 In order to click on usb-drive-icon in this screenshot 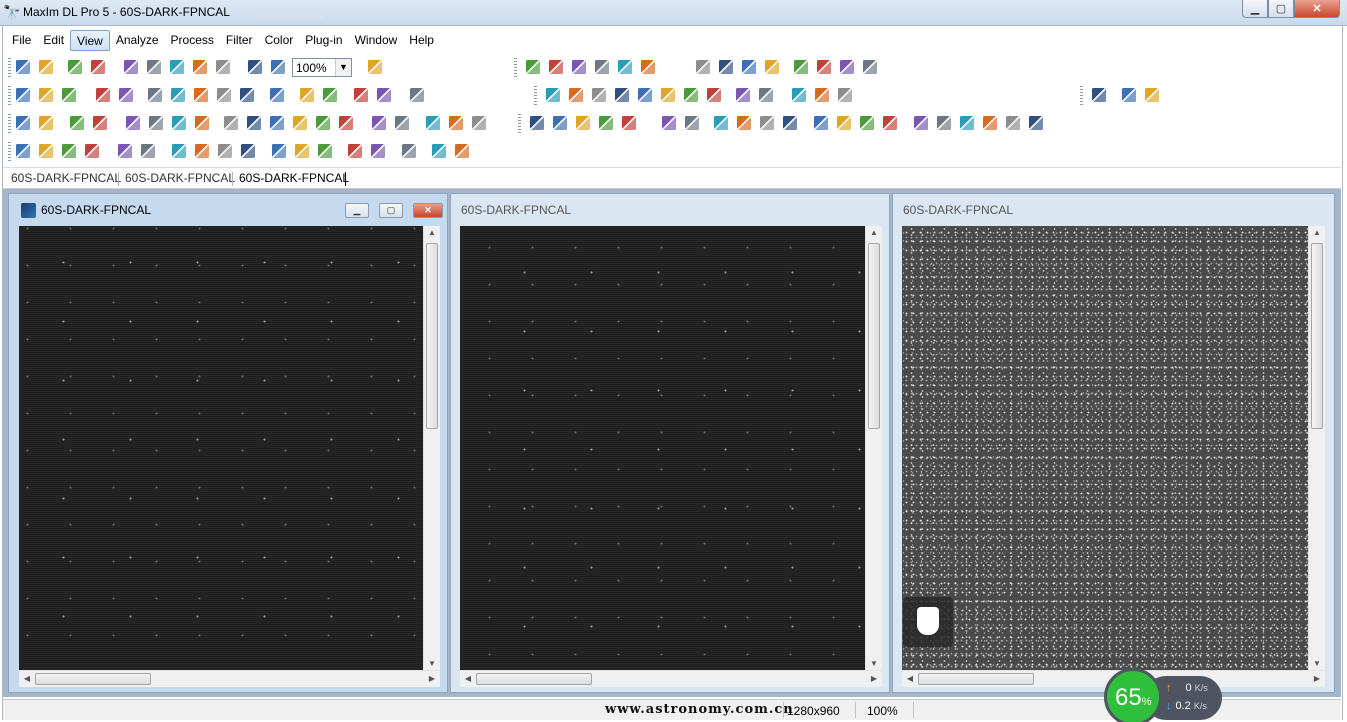, I will do `click(928, 622)`.